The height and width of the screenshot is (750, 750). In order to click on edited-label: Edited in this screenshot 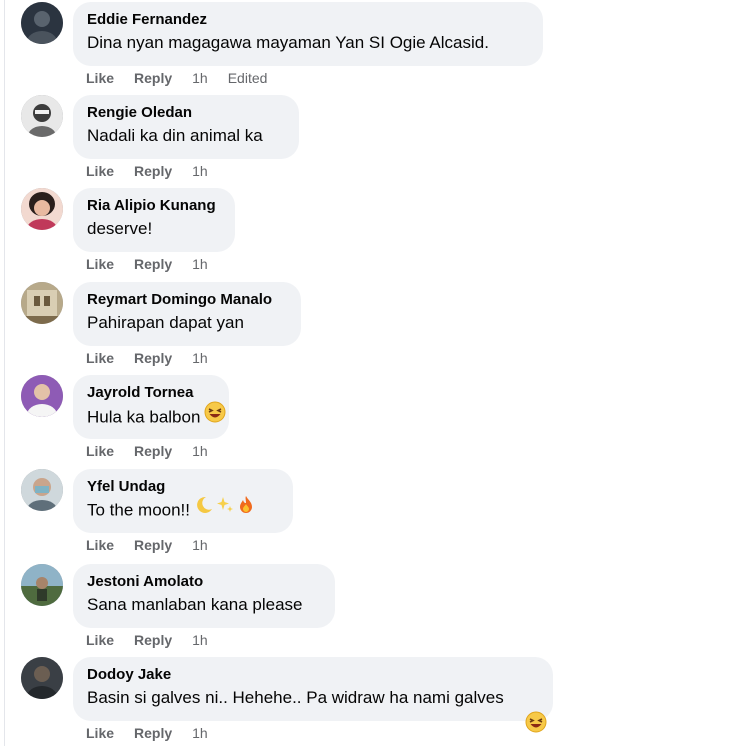, I will do `click(248, 78)`.